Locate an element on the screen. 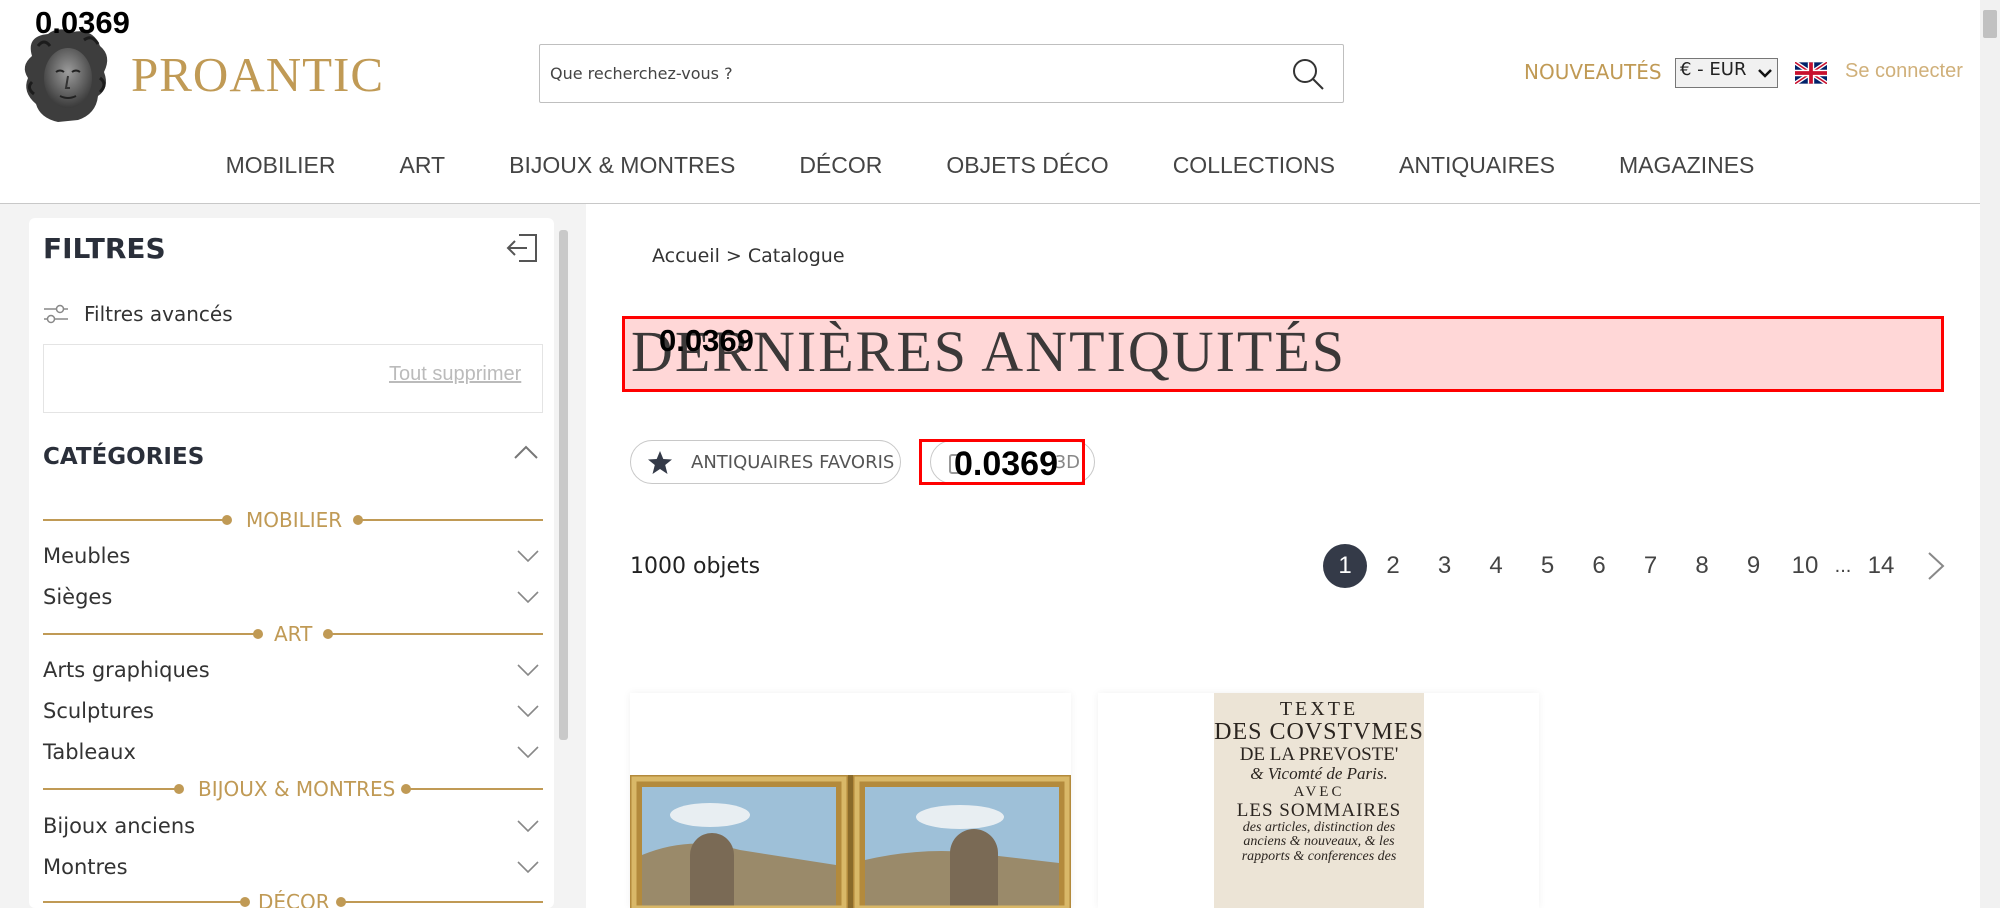 The height and width of the screenshot is (908, 2000). nav-item-mobilier: MOBILIER is located at coordinates (281, 177).